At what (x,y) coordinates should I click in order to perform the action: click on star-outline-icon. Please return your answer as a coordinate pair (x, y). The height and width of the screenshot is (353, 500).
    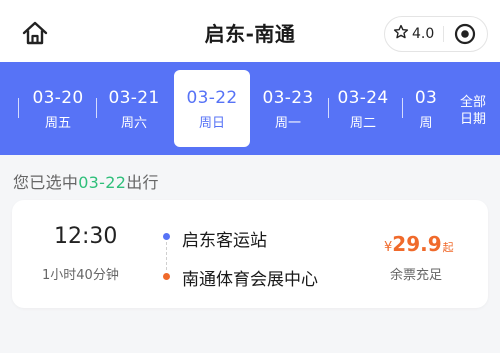
    Looking at the image, I should click on (401, 34).